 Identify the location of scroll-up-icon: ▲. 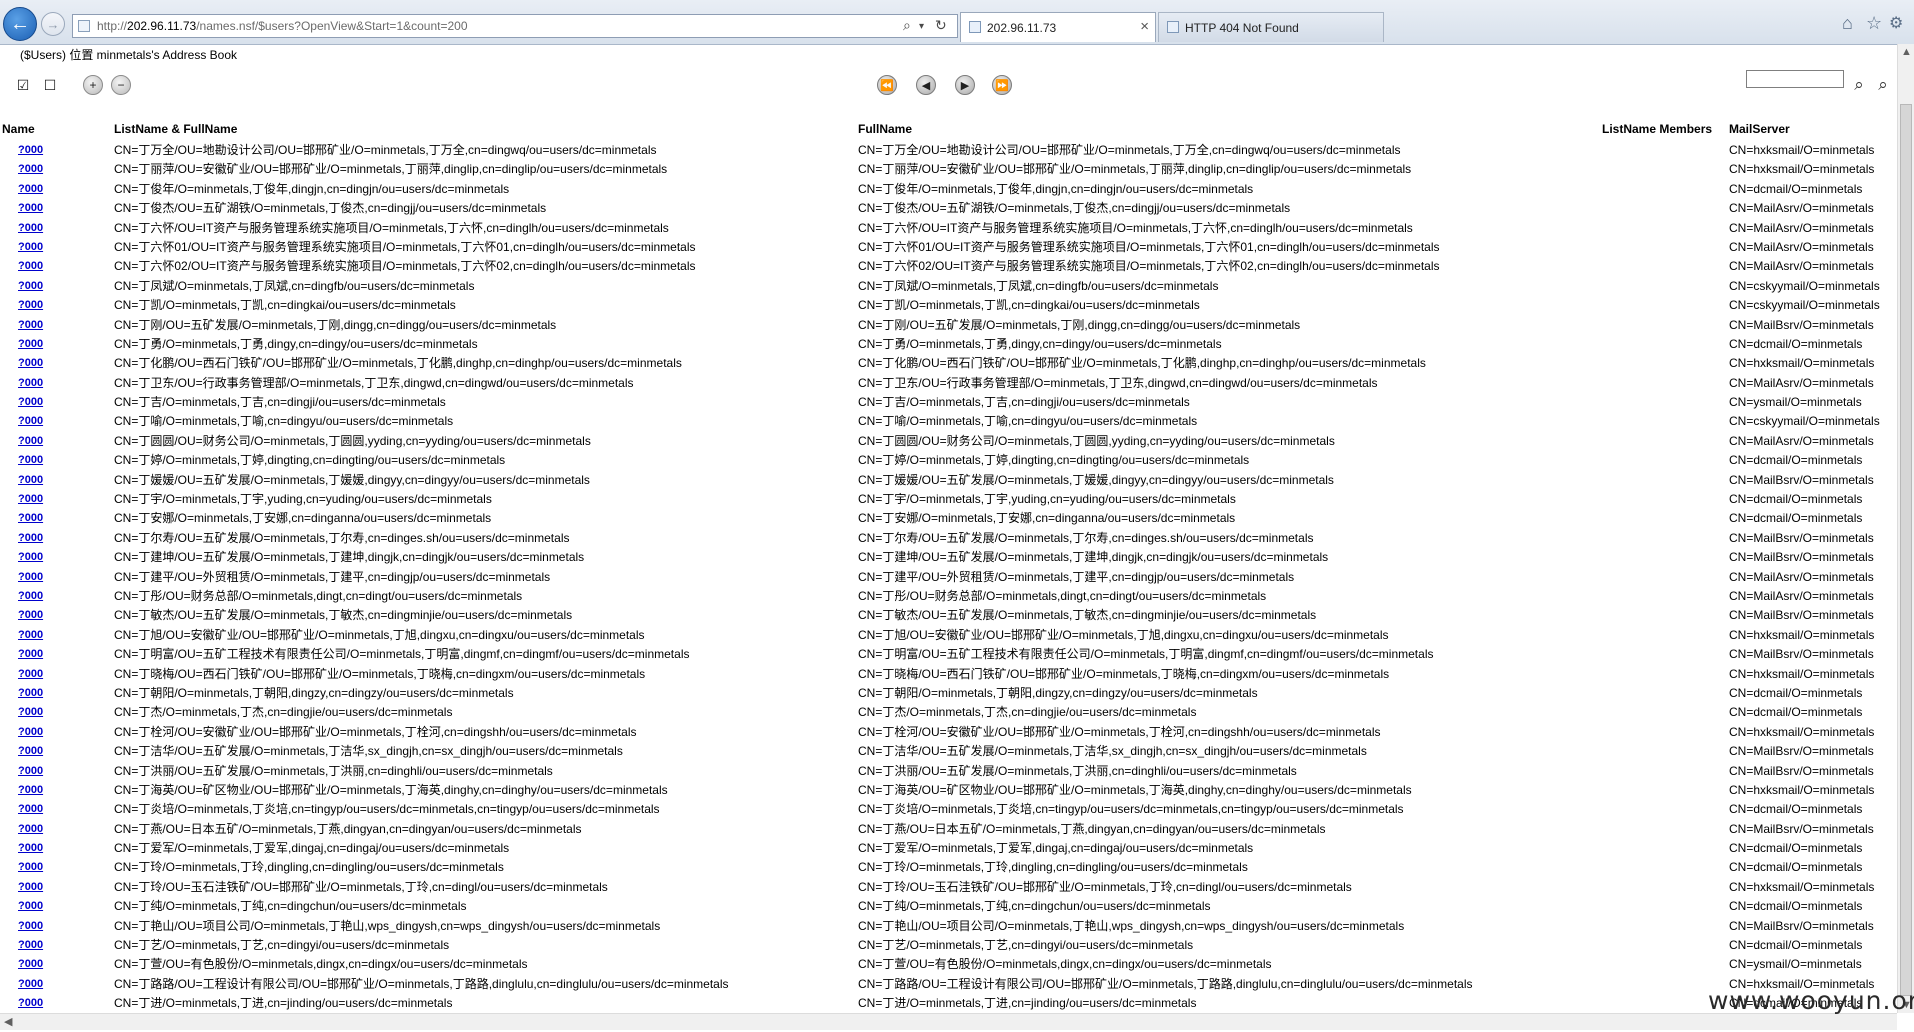
(1906, 52).